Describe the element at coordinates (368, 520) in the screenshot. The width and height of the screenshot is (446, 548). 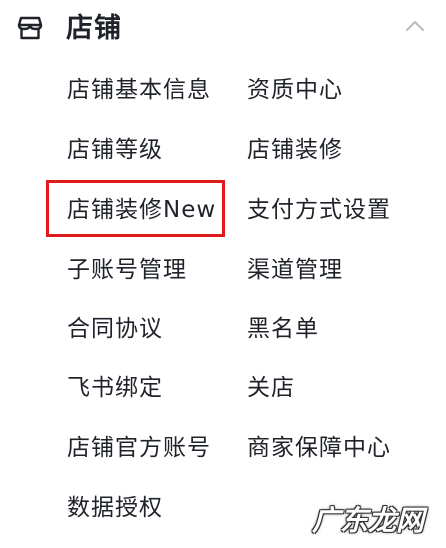
I see `watermark: 广东龙网` at that location.